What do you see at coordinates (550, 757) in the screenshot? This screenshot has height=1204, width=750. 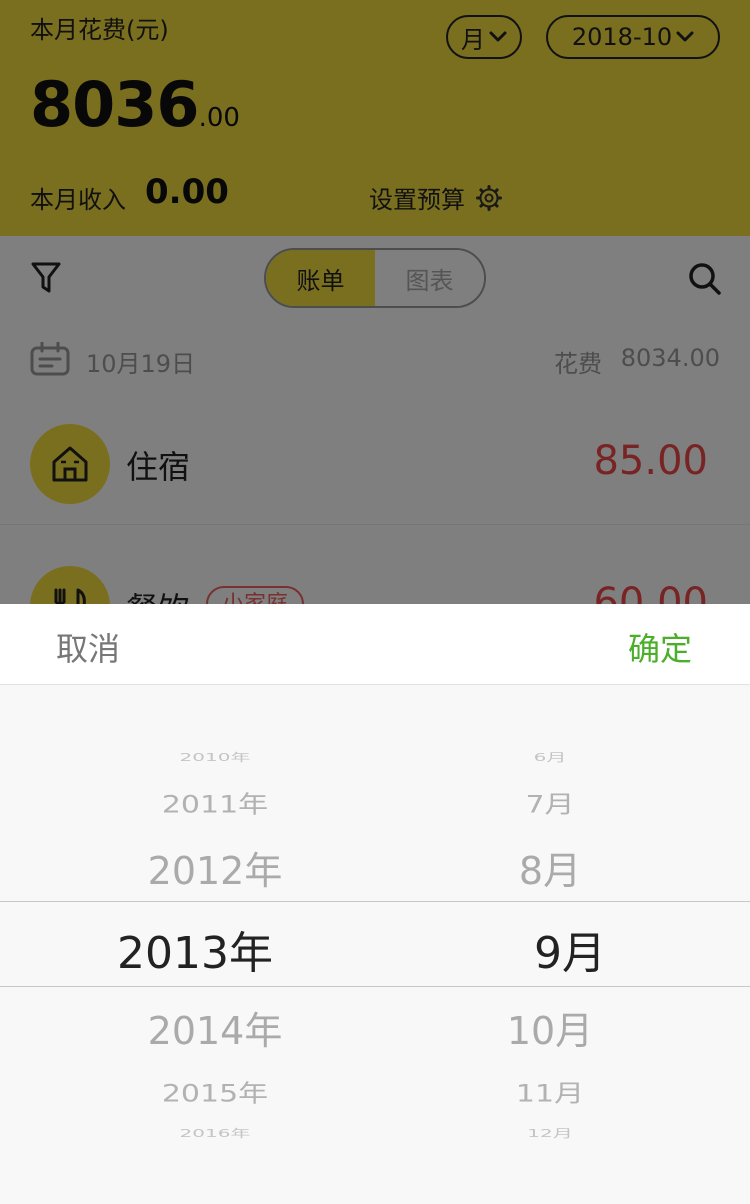 I see `month-option: 6月` at bounding box center [550, 757].